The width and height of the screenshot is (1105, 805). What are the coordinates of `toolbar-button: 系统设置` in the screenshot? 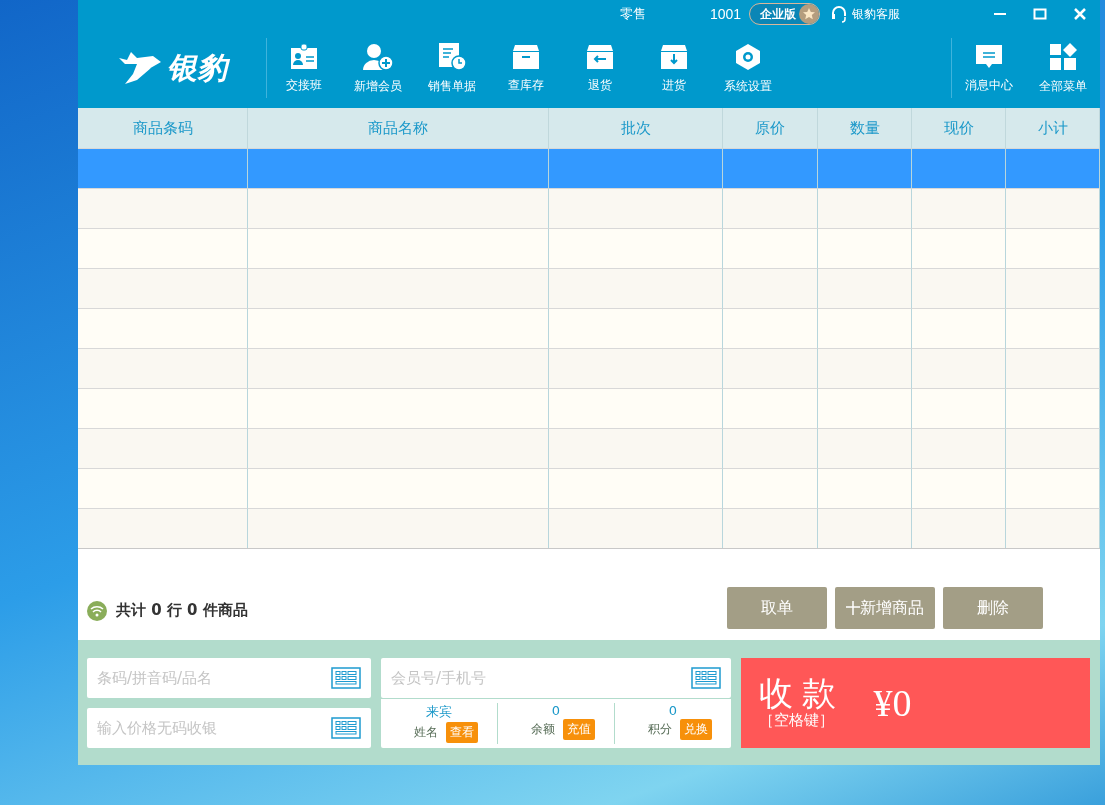 It's located at (748, 68).